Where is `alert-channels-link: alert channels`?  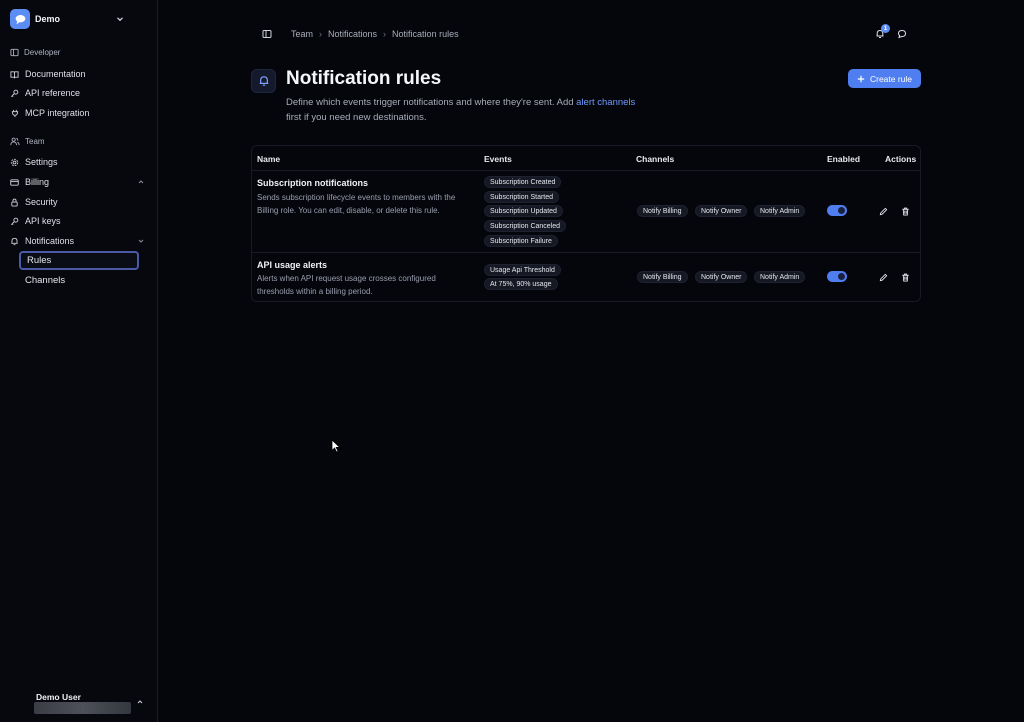
alert-channels-link: alert channels is located at coordinates (605, 102).